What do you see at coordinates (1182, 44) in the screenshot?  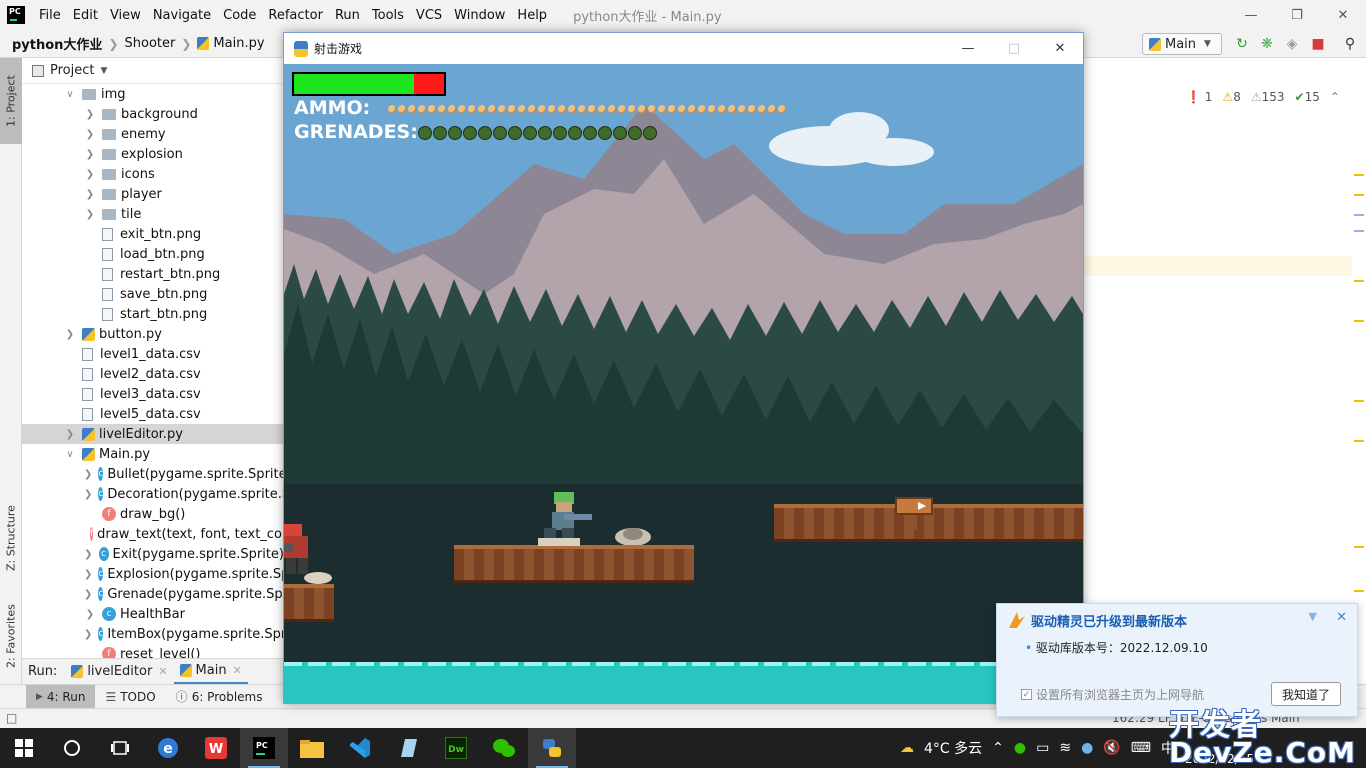 I see `run-configuration-select: Main ▼` at bounding box center [1182, 44].